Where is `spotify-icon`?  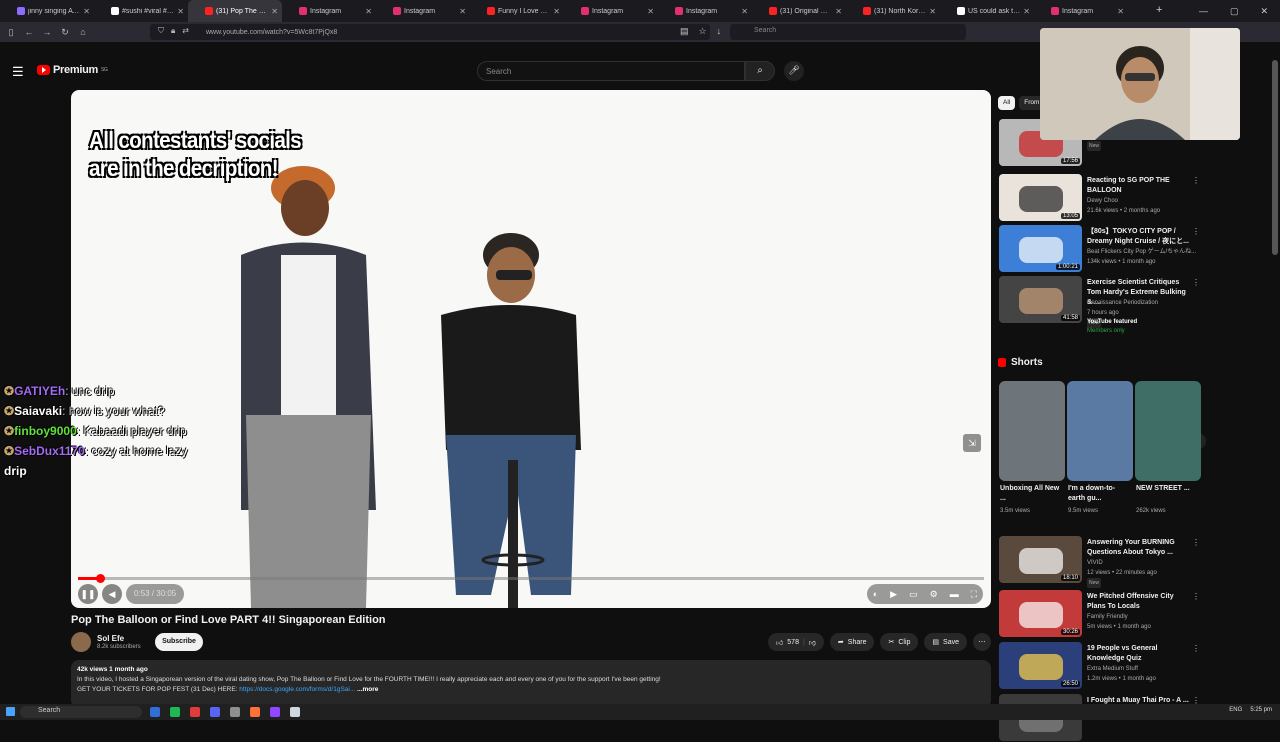 spotify-icon is located at coordinates (175, 712).